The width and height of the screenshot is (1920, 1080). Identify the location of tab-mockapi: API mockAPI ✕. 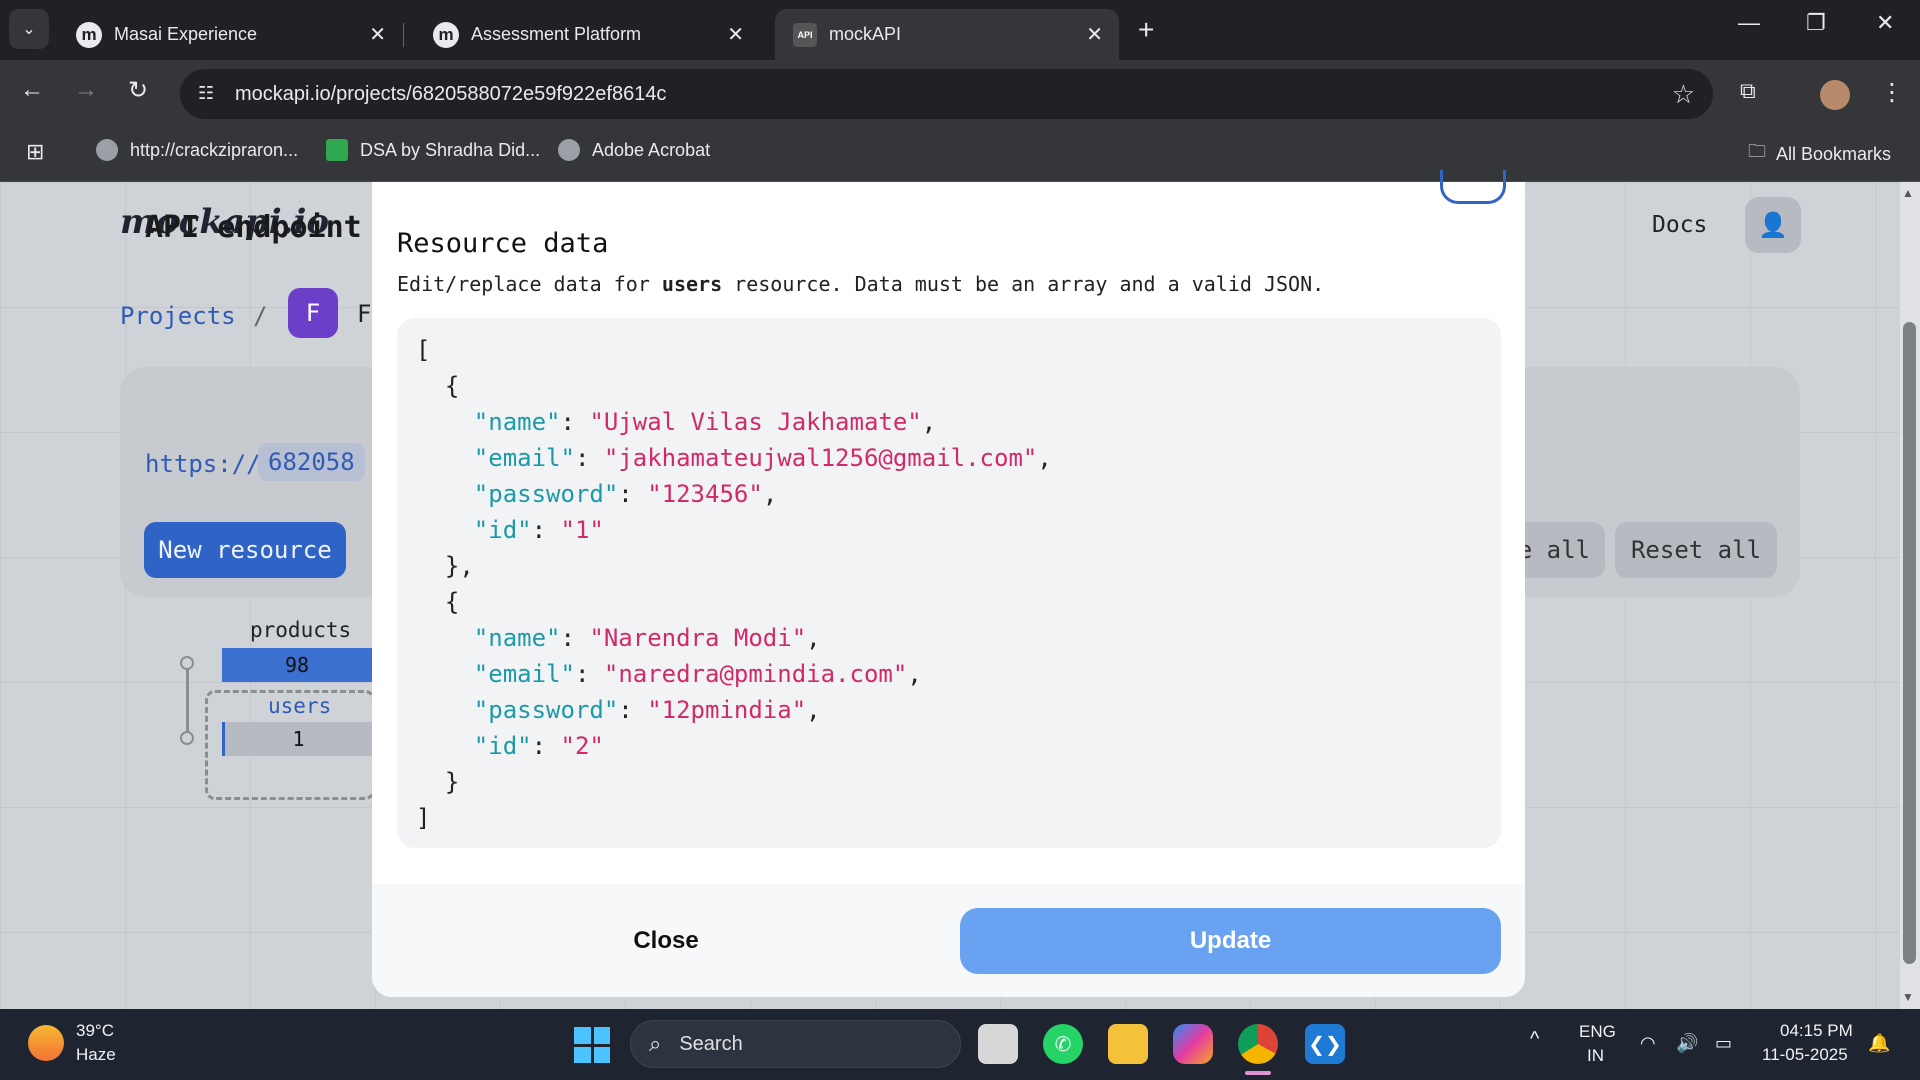
(947, 34).